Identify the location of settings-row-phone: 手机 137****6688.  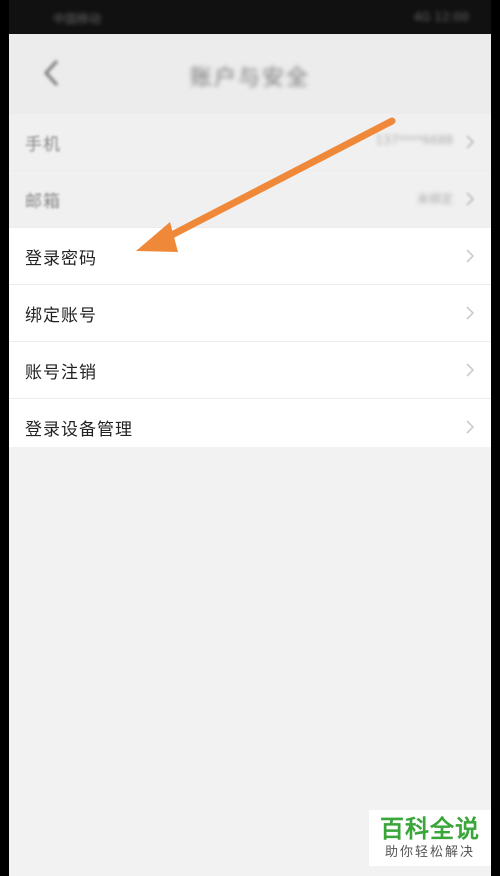
(250, 142).